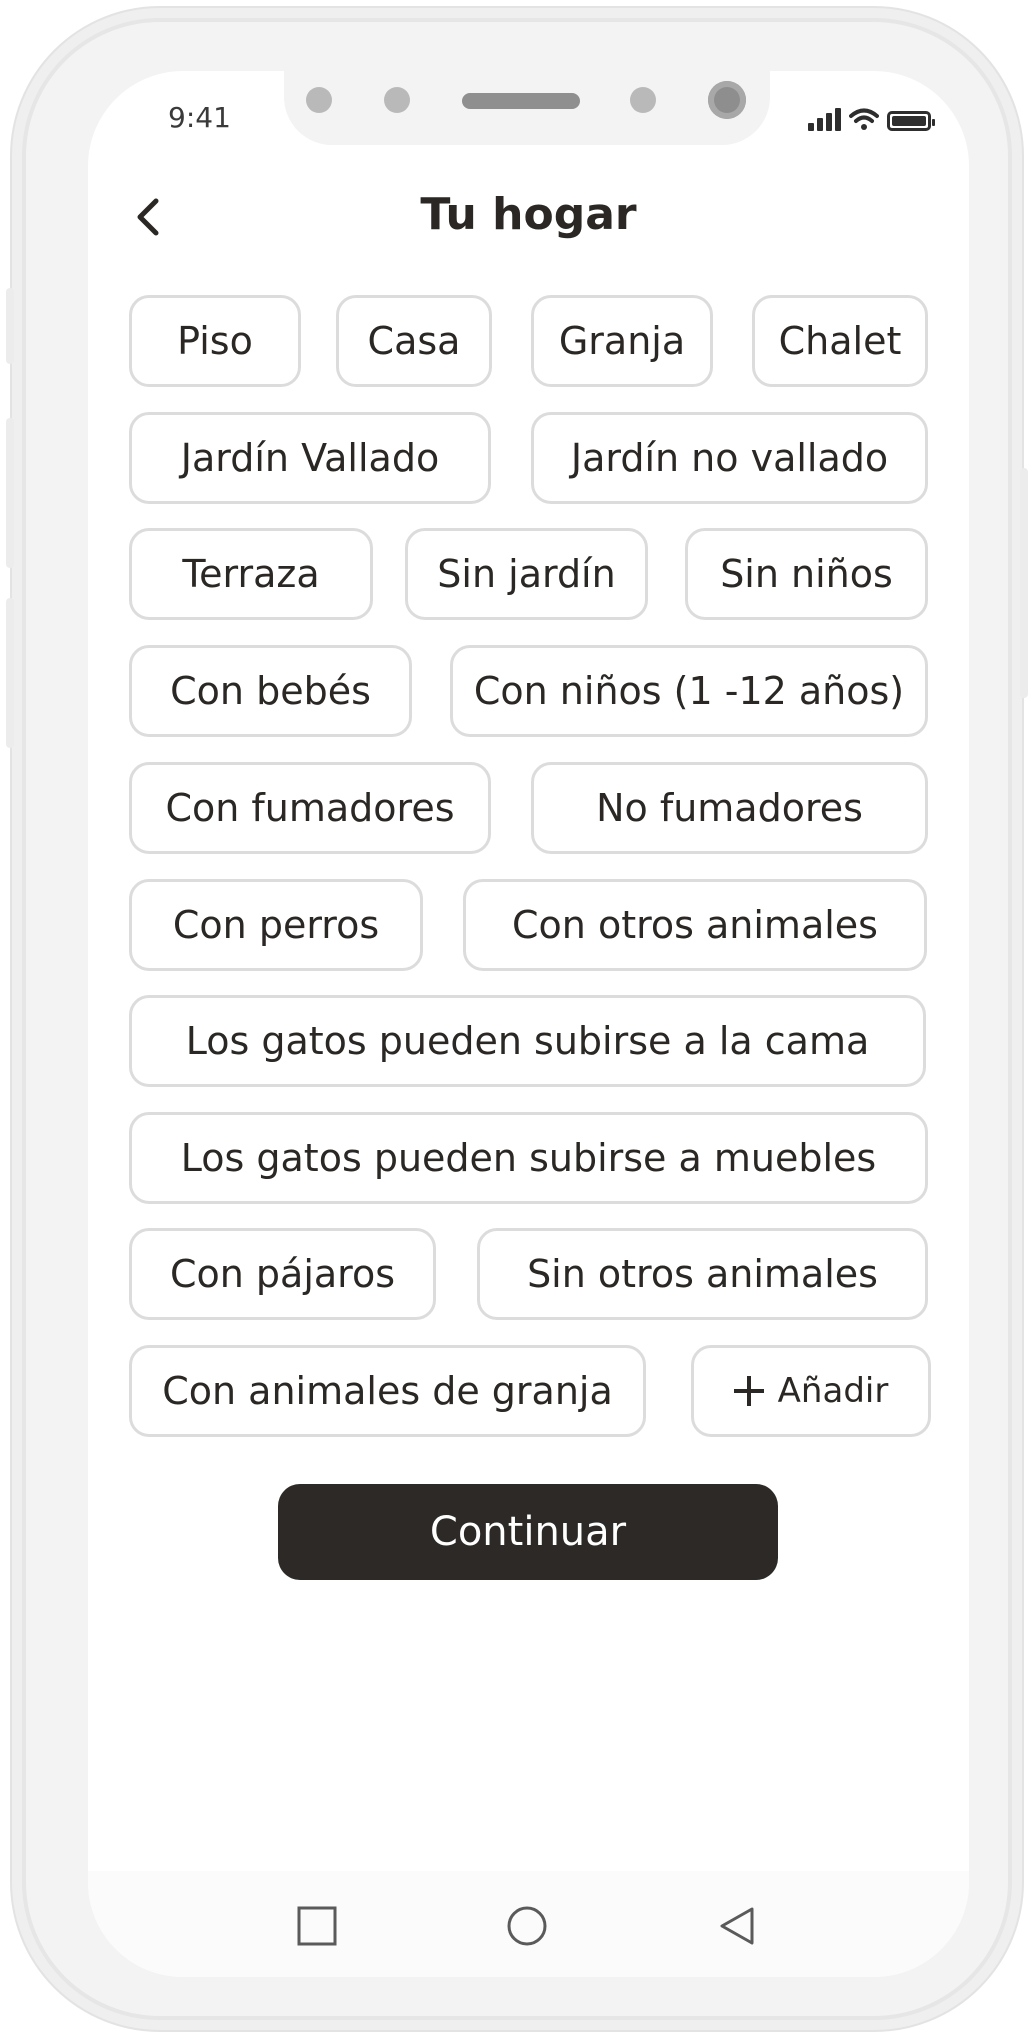 The width and height of the screenshot is (1032, 2035). I want to click on chip-option: Terraza, so click(251, 574).